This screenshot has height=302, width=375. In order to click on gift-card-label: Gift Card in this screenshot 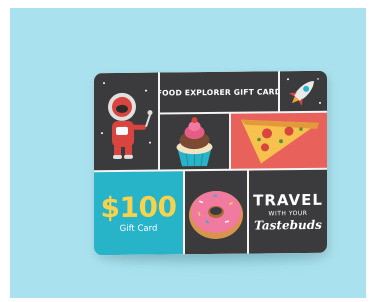, I will do `click(138, 228)`.